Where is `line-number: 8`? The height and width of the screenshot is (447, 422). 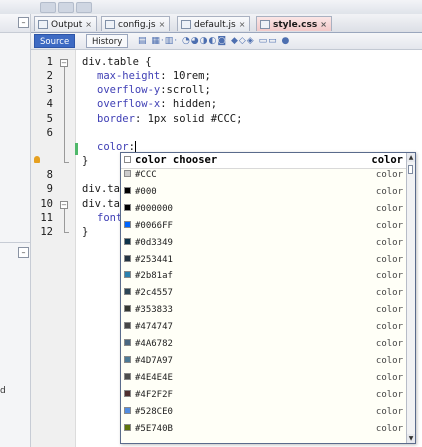 line-number: 8 is located at coordinates (49, 175).